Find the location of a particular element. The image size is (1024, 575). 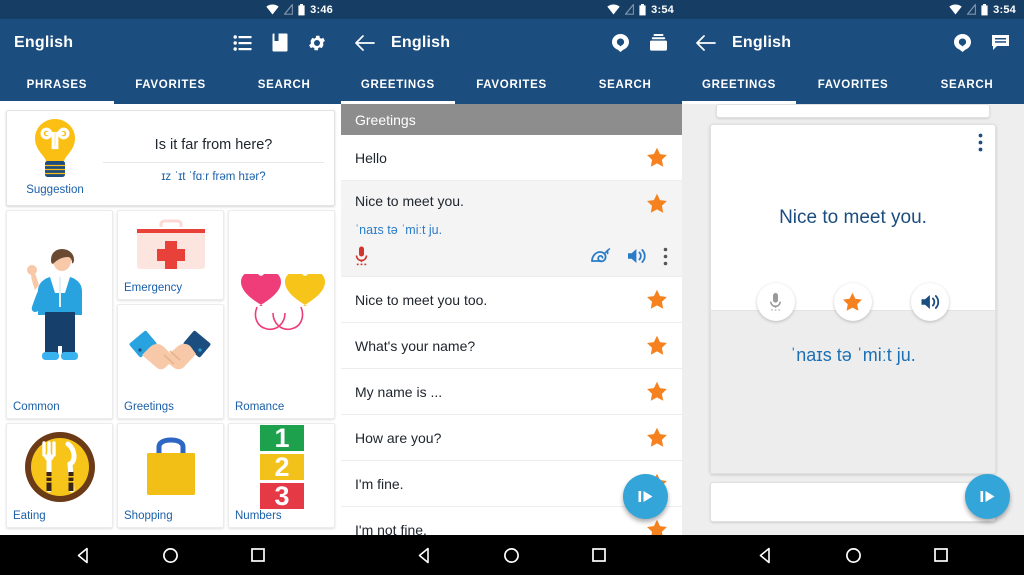

phrase-text: What's your name? is located at coordinates (415, 345).